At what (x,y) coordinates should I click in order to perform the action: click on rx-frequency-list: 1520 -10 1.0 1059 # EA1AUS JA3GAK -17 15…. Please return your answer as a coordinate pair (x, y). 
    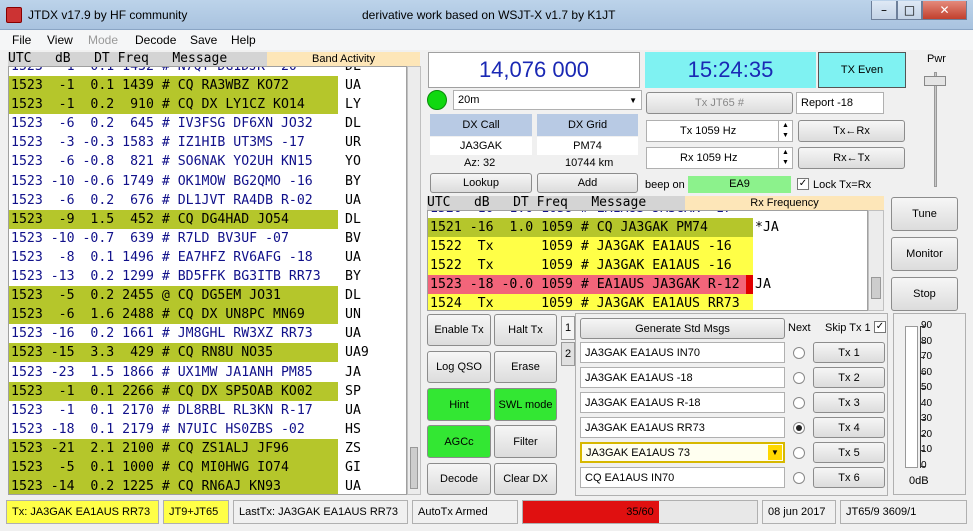
    Looking at the image, I should click on (647, 260).